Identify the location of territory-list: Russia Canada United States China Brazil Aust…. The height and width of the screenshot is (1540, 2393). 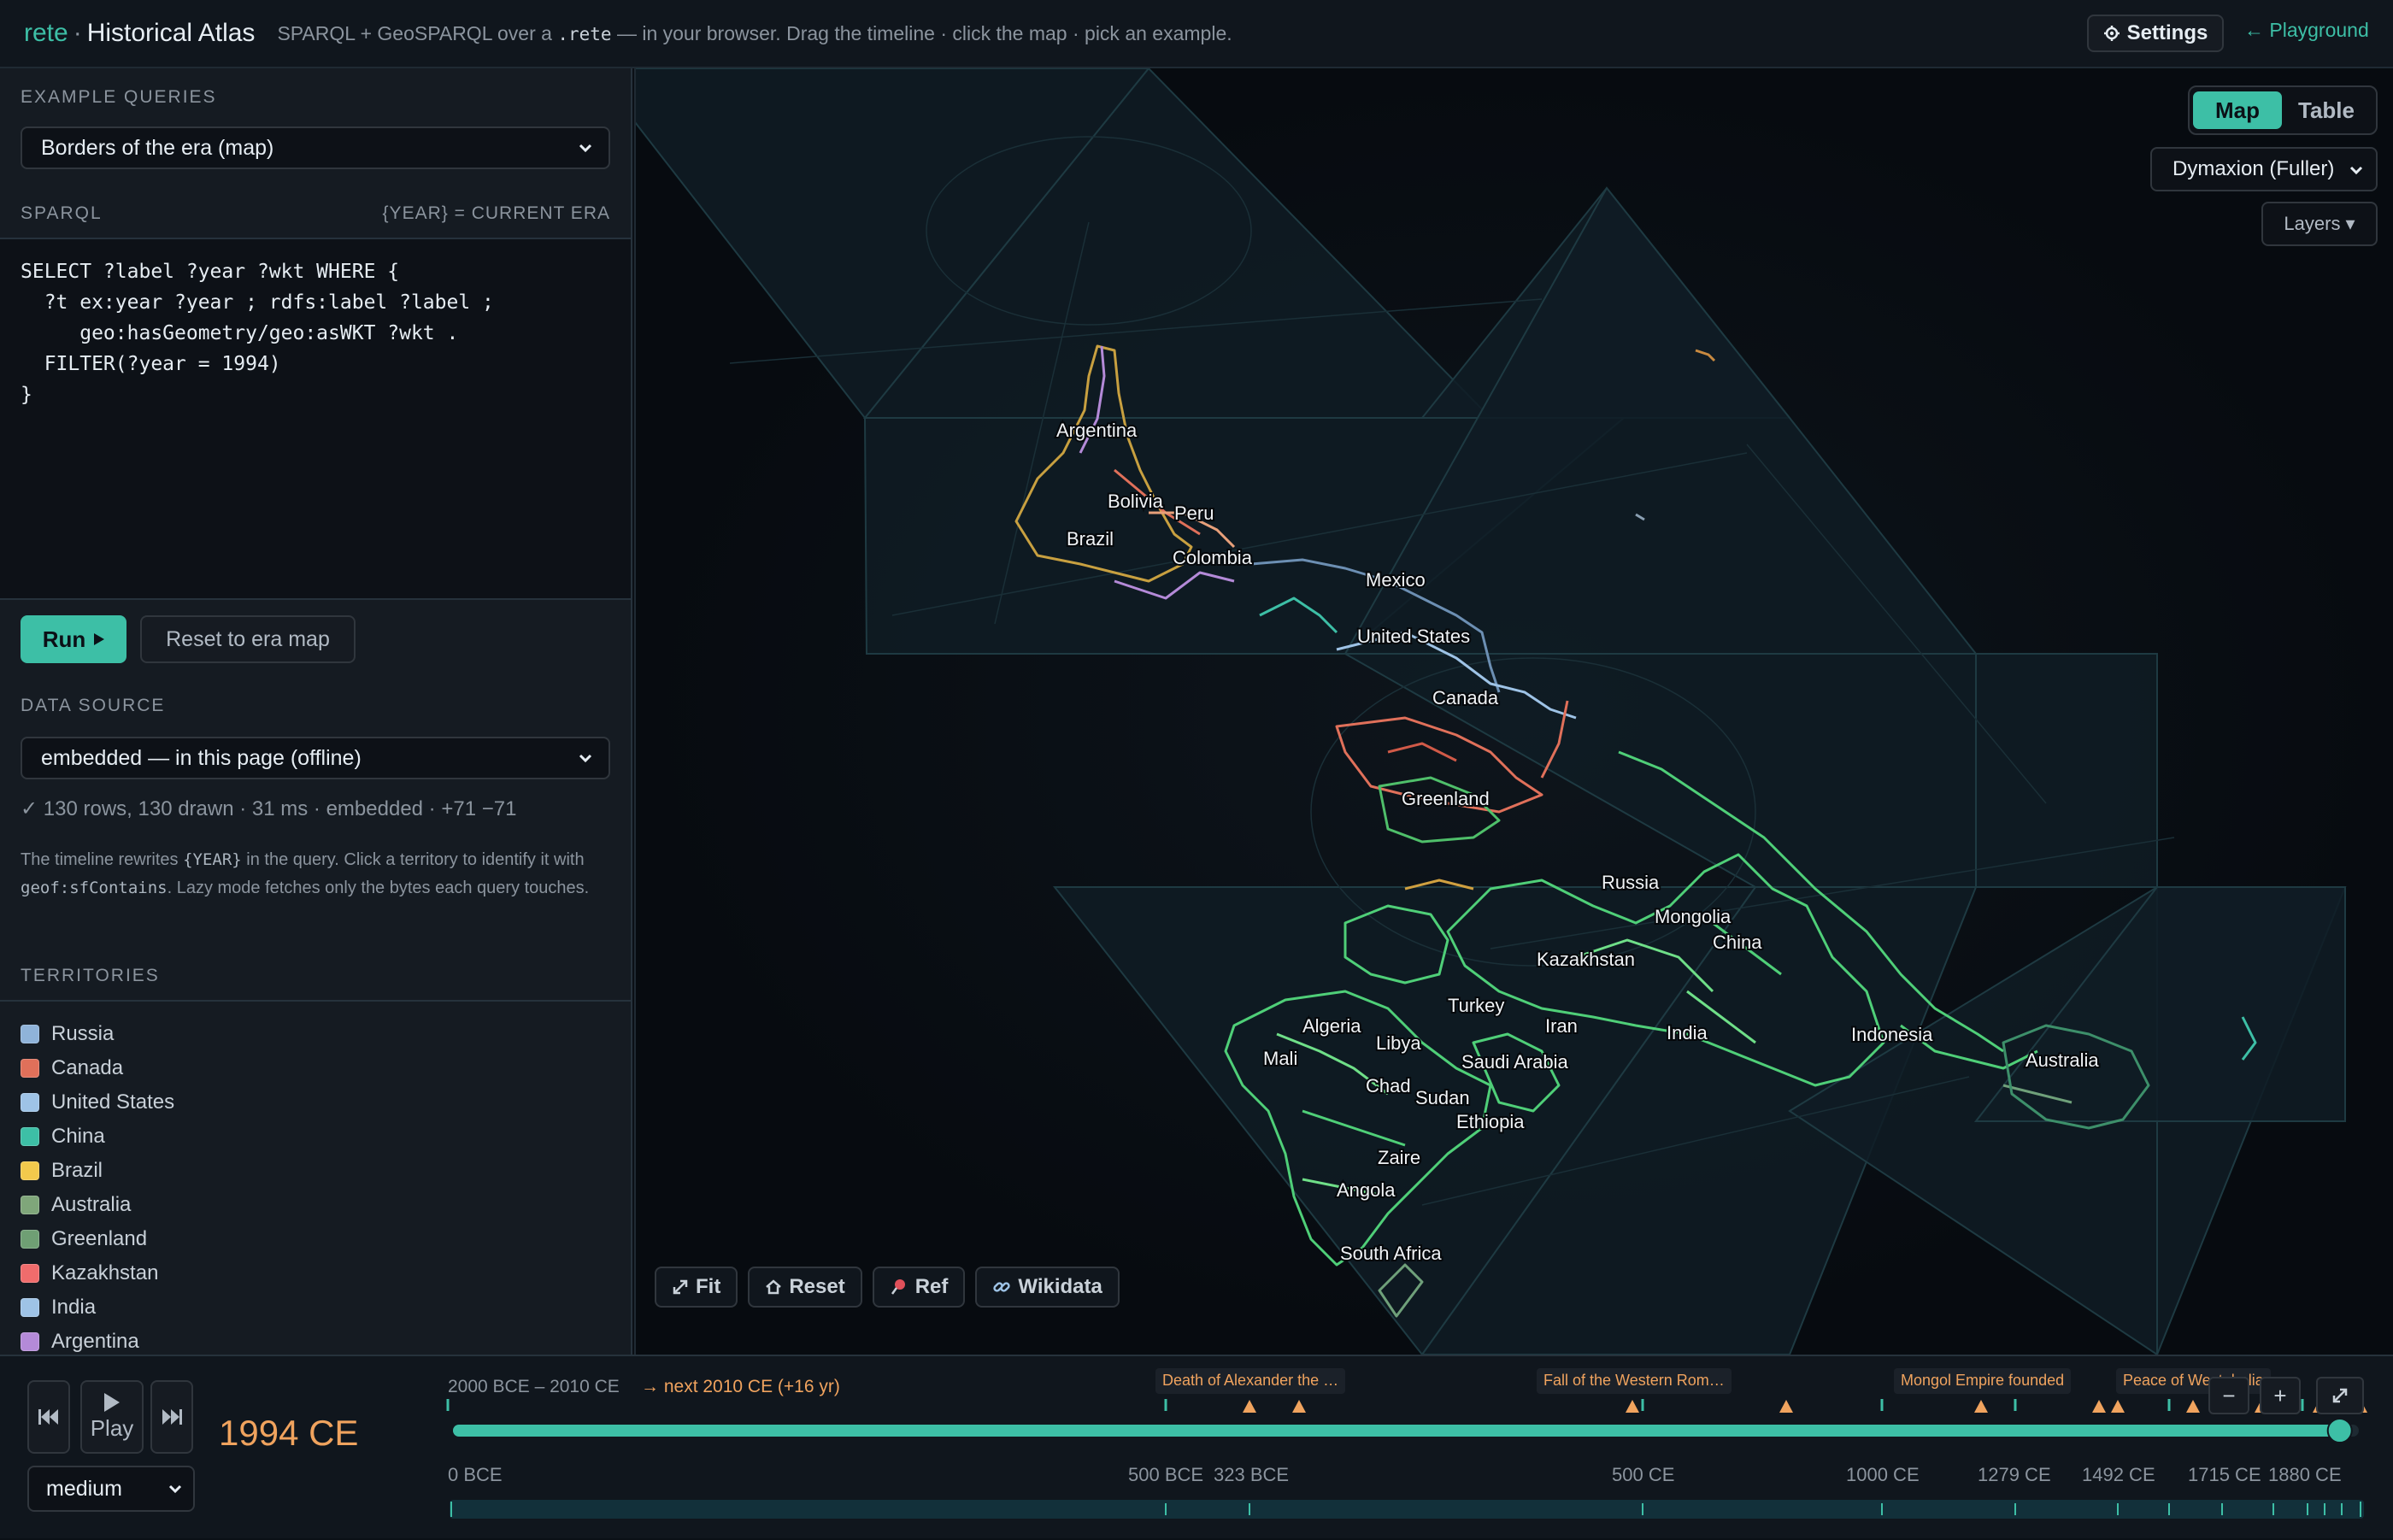
(98, 1186).